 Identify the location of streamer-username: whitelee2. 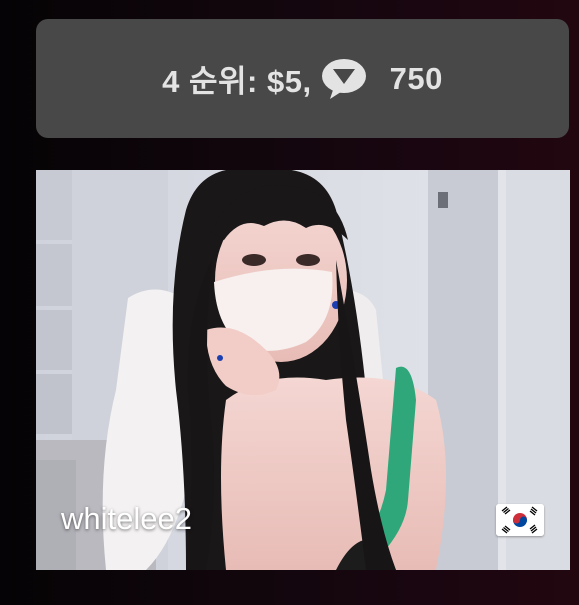
(126, 519).